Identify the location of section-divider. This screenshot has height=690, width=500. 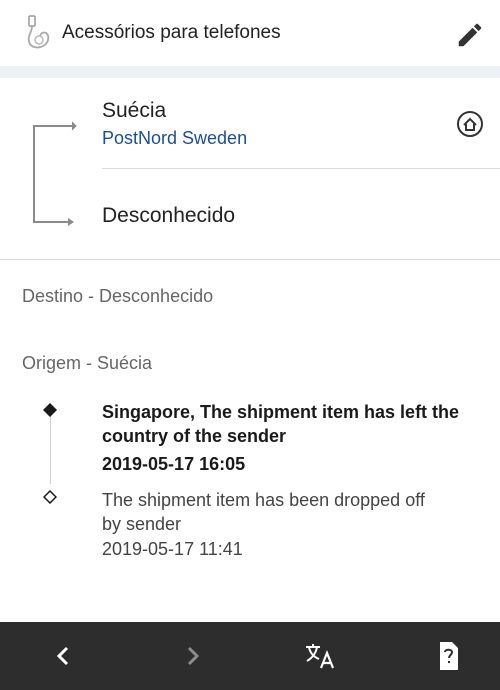
(250, 259).